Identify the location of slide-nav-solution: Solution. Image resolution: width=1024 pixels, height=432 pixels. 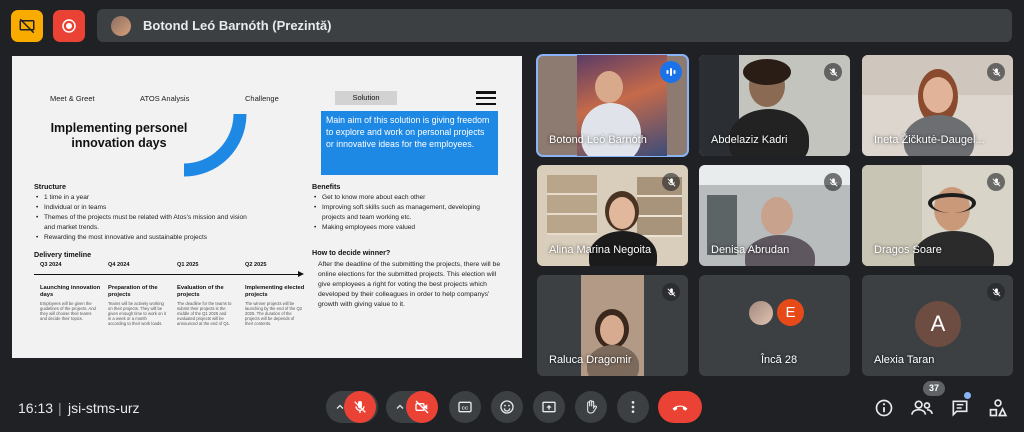
(366, 98).